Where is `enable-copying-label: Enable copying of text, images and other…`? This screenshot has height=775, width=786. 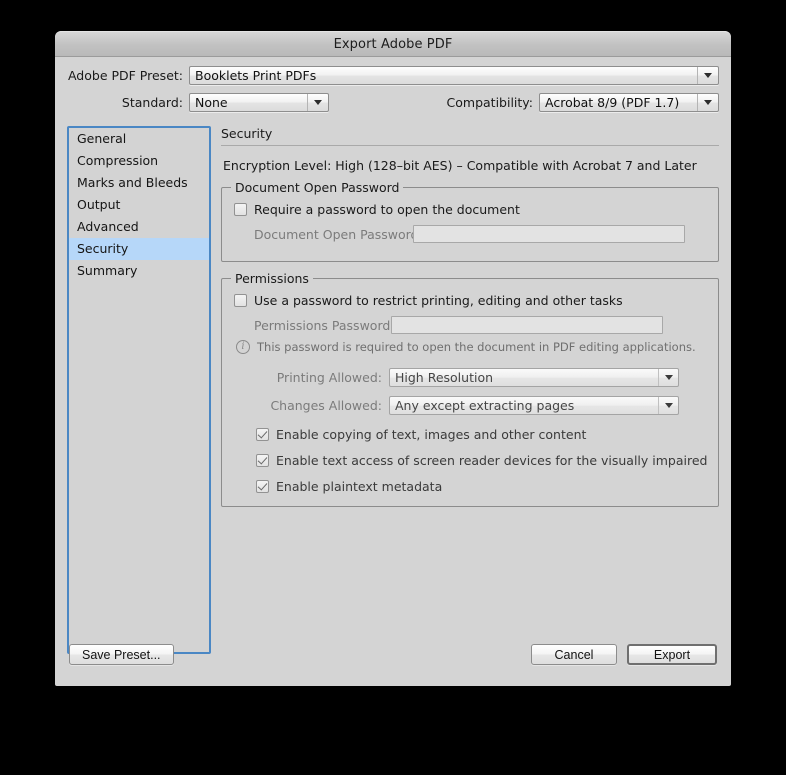
enable-copying-label: Enable copying of text, images and other… is located at coordinates (431, 434).